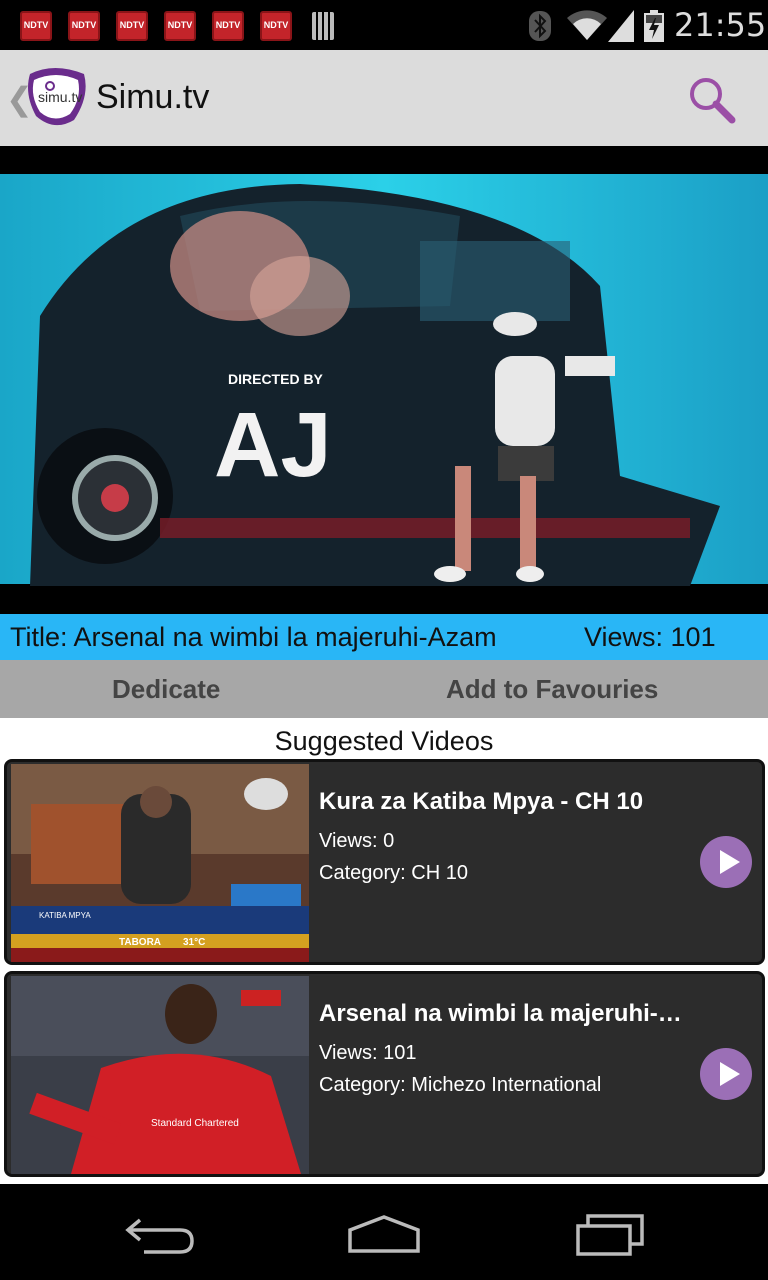 The height and width of the screenshot is (1280, 768). What do you see at coordinates (253, 637) in the screenshot?
I see `video-title: Title: Arsenal na wimbi la majeruhi-Azam` at bounding box center [253, 637].